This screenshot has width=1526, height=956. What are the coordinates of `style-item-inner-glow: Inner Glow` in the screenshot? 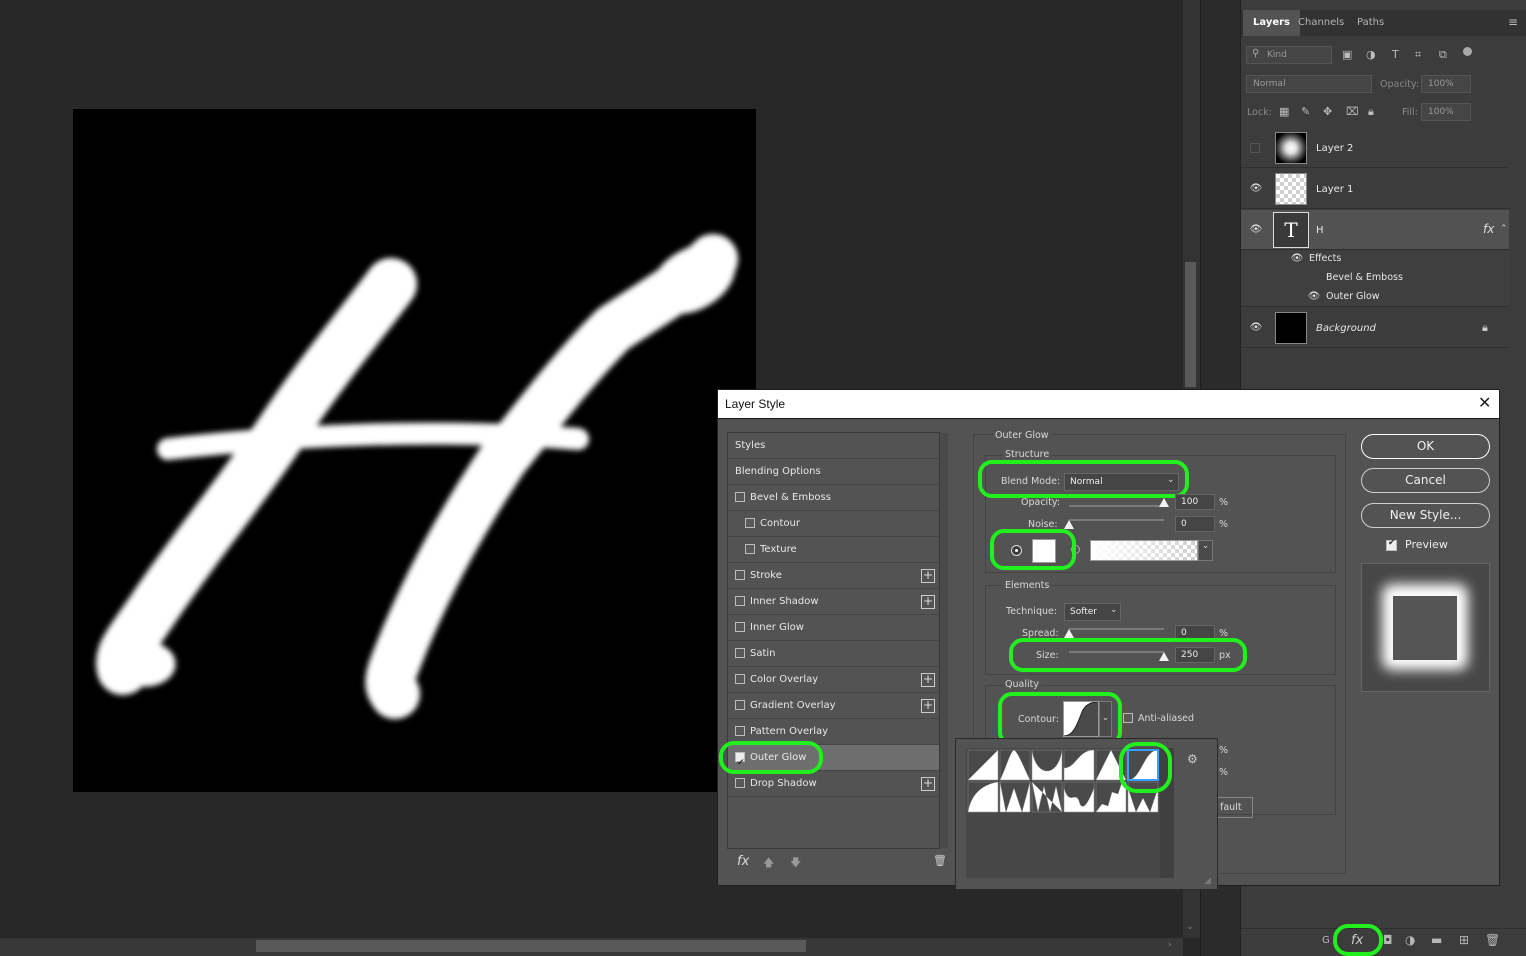 It's located at (833, 628).